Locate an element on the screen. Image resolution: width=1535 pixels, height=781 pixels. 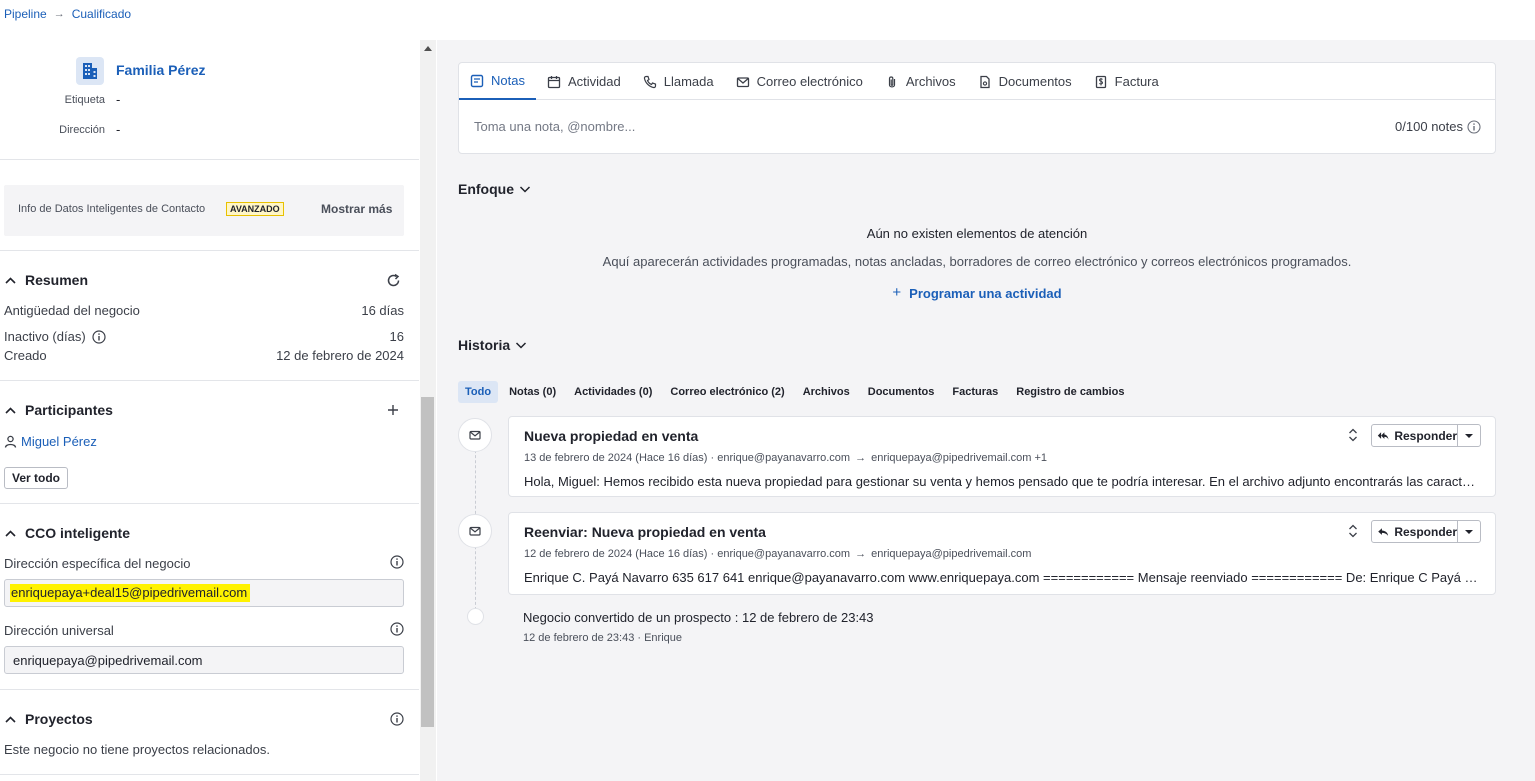
summary-title: Resumen is located at coordinates (57, 280).